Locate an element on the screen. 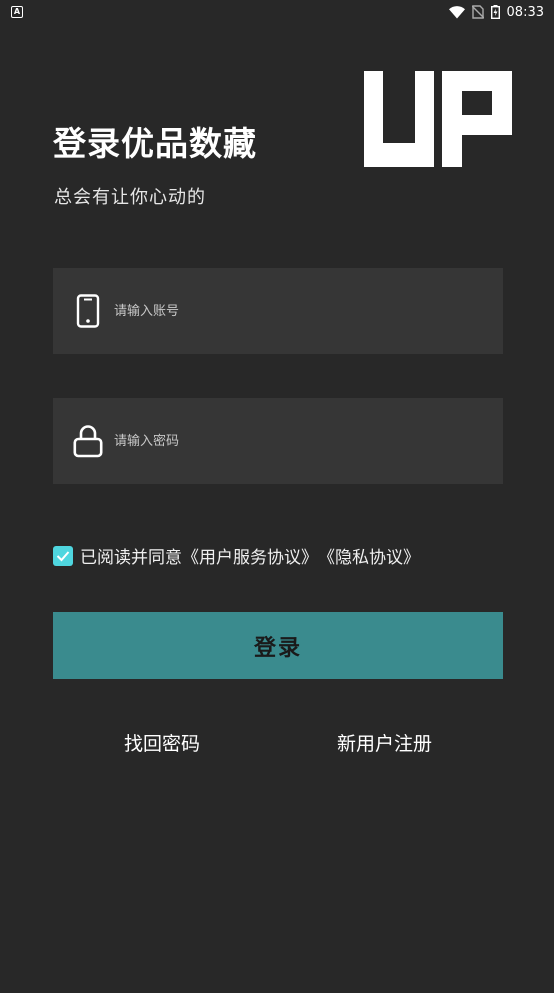  phone-icon is located at coordinates (88, 311).